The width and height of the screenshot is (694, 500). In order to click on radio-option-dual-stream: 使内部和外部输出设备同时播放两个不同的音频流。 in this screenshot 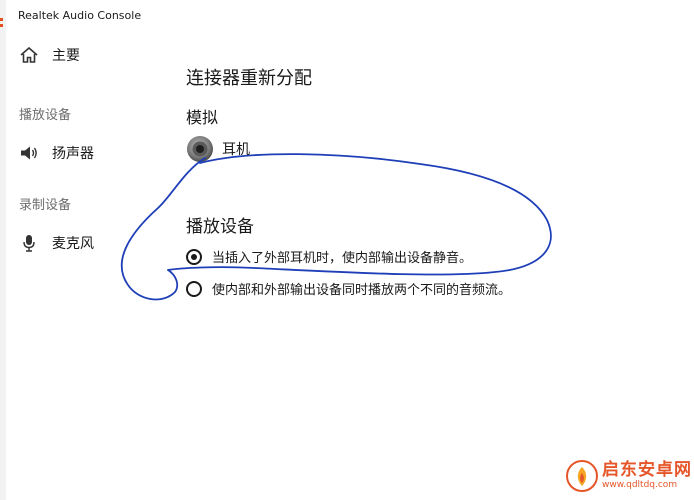, I will do `click(348, 288)`.